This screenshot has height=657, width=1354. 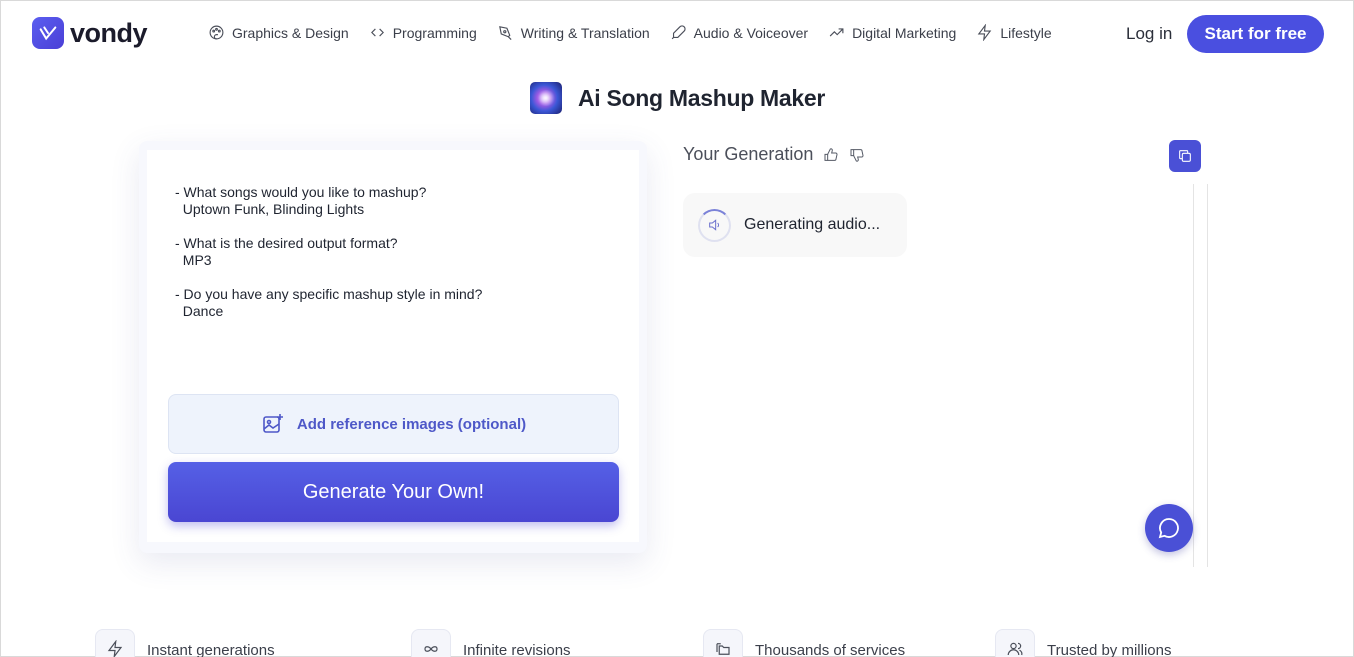 I want to click on copy-icon, so click(x=1185, y=156).